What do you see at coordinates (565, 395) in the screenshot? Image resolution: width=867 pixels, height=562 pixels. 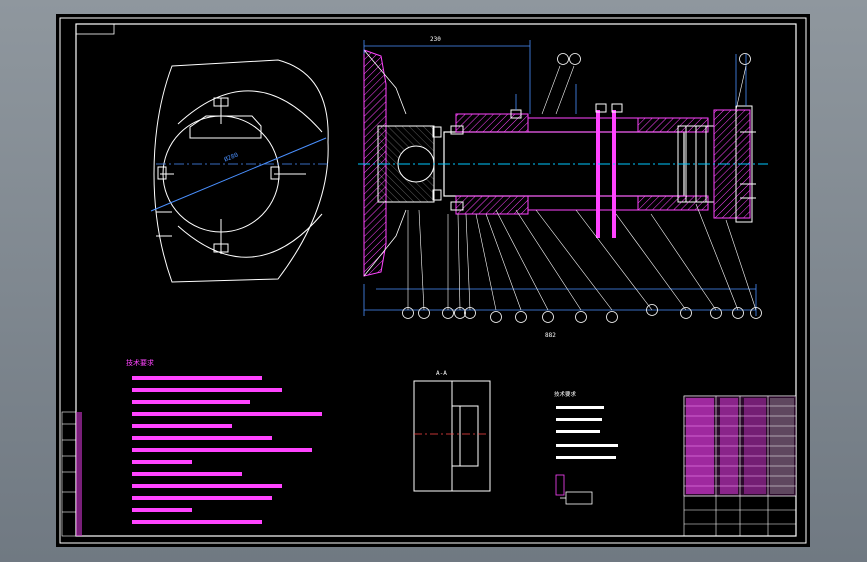 I see `hydraulic-requirements-title: 技术要求` at bounding box center [565, 395].